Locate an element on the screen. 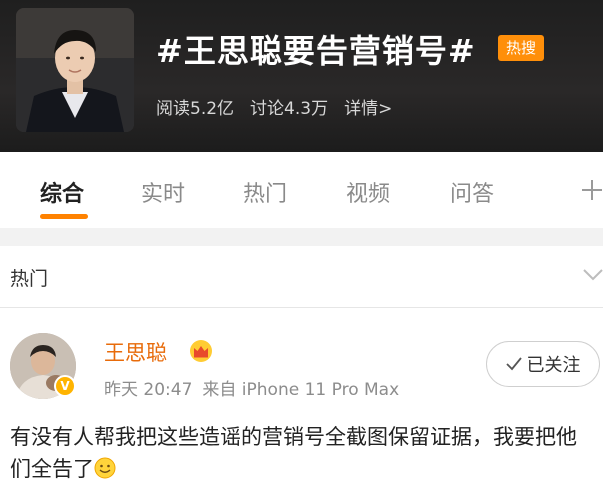  author-name: 王思聪 is located at coordinates (135, 352).